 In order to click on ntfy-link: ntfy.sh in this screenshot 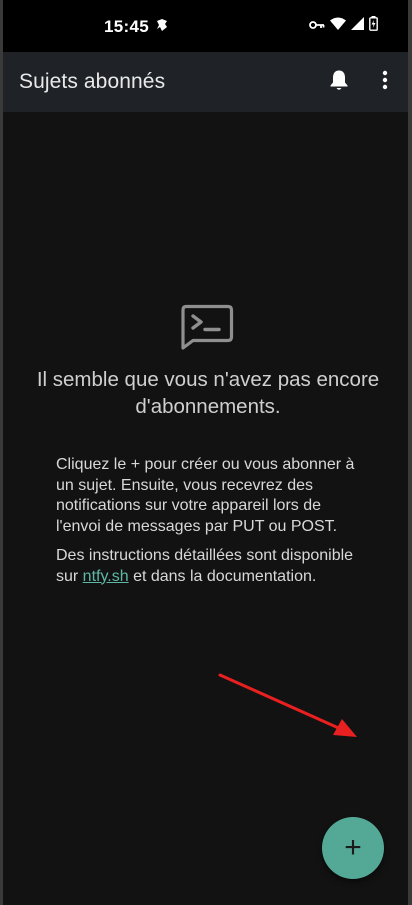, I will do `click(106, 576)`.